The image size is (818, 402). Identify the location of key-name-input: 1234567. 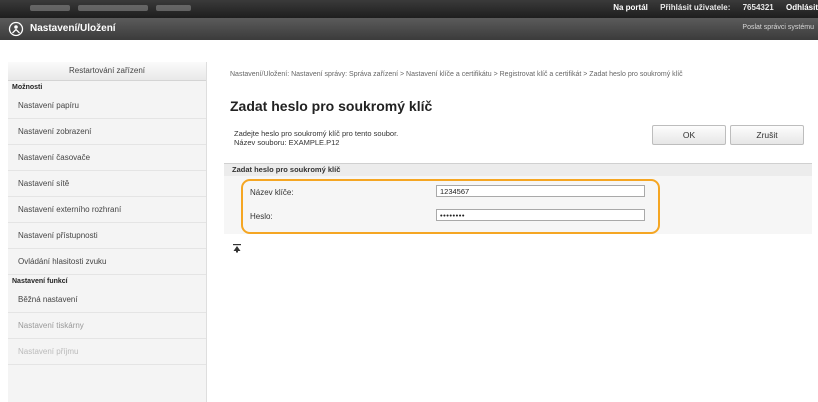
(540, 191).